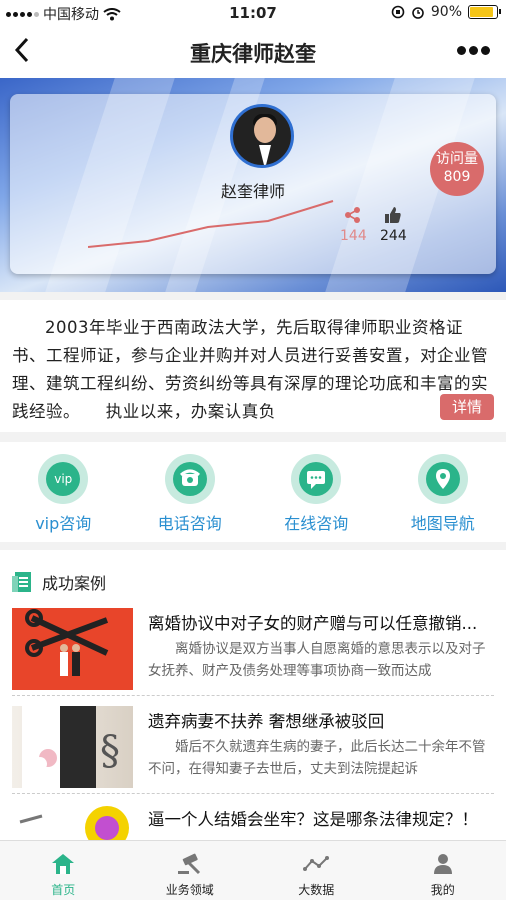  Describe the element at coordinates (353, 236) in the screenshot. I see `share-count: 144` at that location.